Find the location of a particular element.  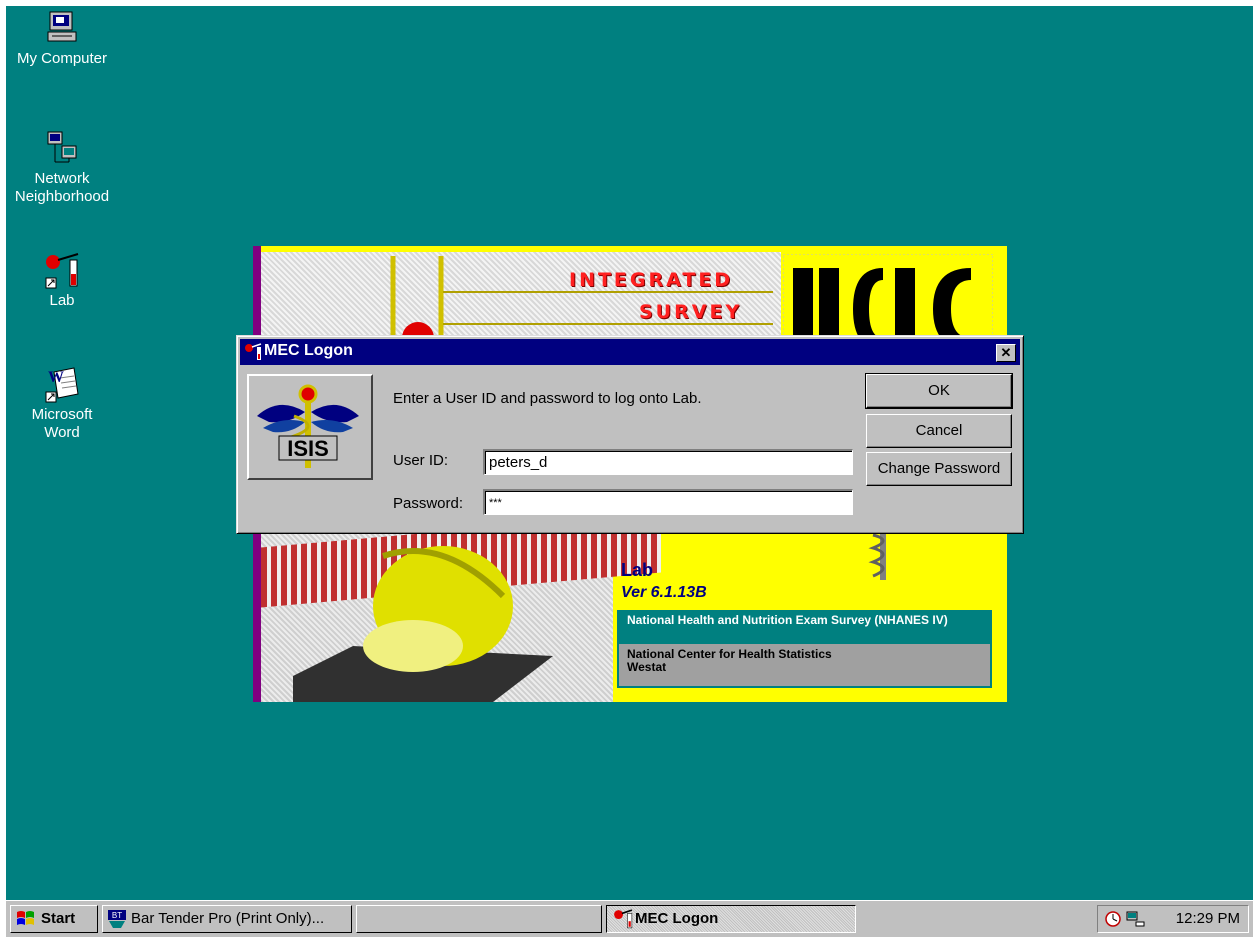

taskbar-item-label: MEC Logon is located at coordinates (677, 918).